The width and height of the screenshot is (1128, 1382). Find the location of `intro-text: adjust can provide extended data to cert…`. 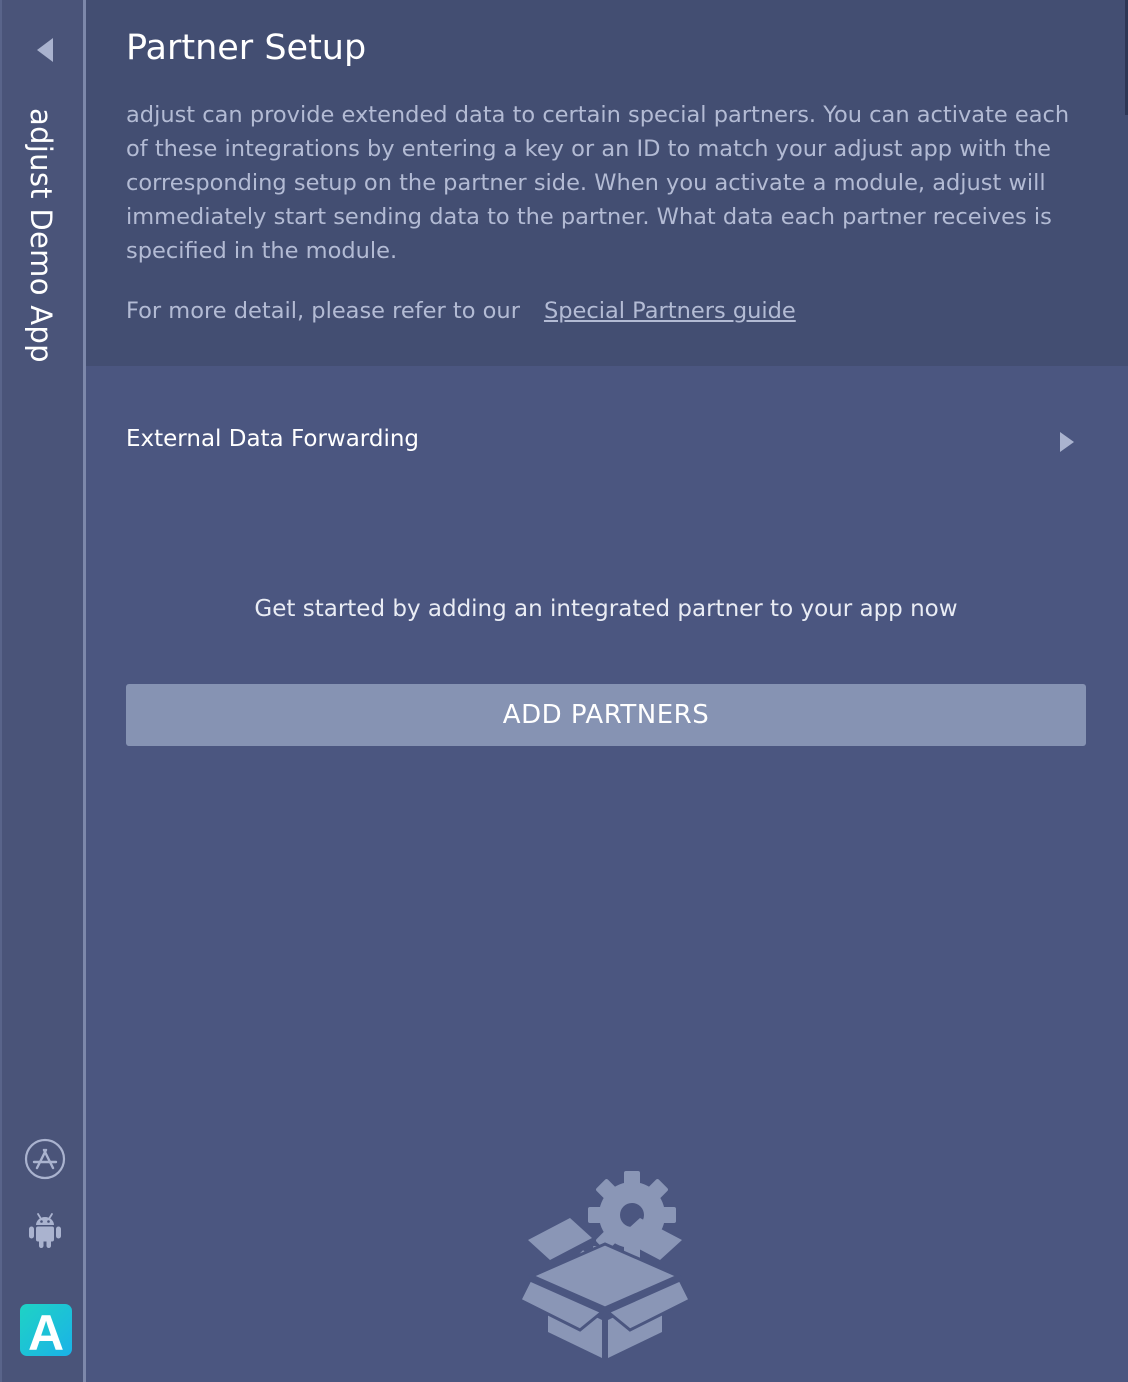

intro-text: adjust can provide extended data to cert… is located at coordinates (598, 183).